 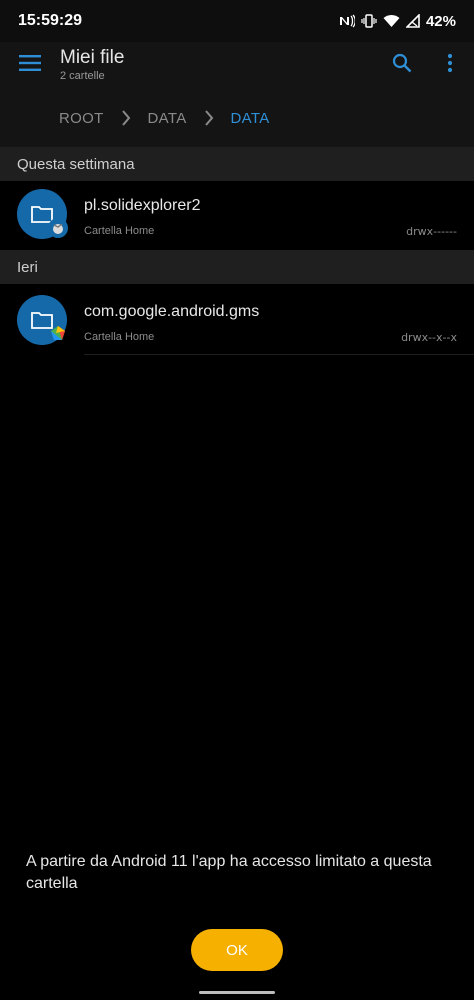 I want to click on file-permissions: drwx--x--x, so click(x=429, y=337).